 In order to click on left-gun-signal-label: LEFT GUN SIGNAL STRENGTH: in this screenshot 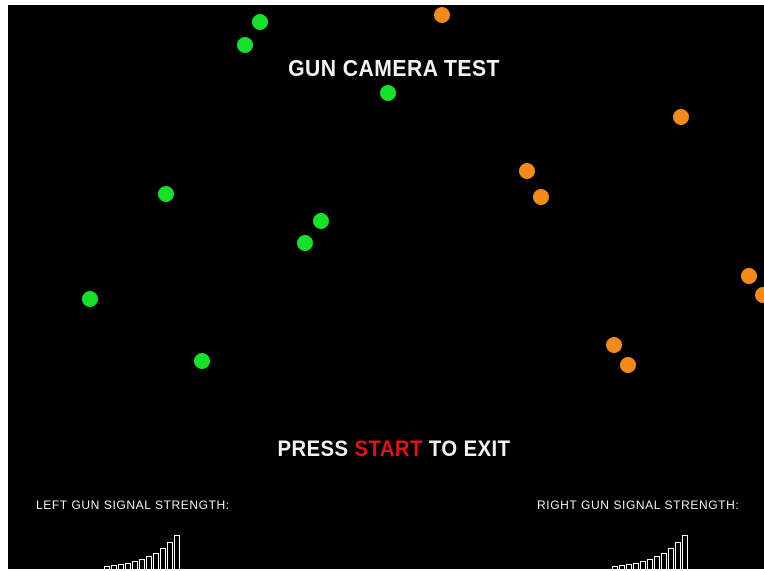, I will do `click(133, 505)`.